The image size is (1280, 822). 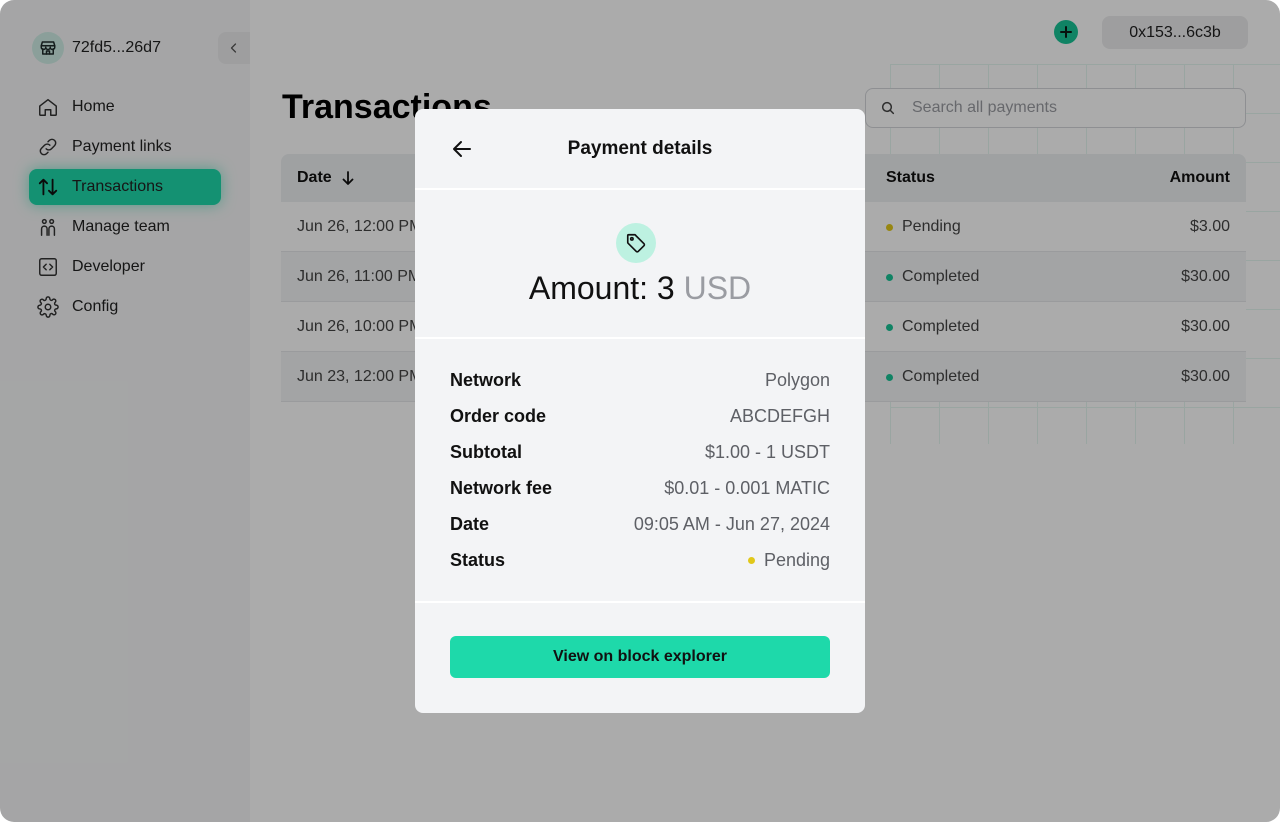 I want to click on detail-value: 09:05 AM - Jun 27, 2024, so click(x=731, y=523).